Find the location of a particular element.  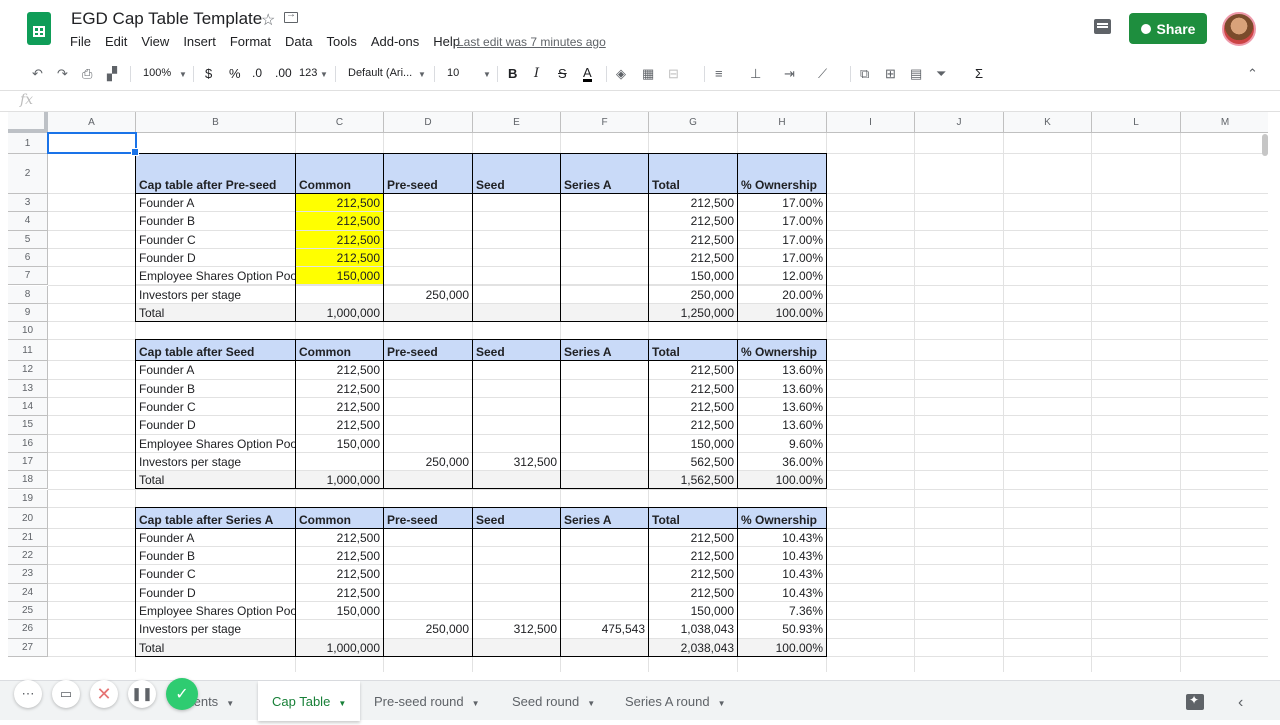

table-cell: 1,250,000 is located at coordinates (693, 313).